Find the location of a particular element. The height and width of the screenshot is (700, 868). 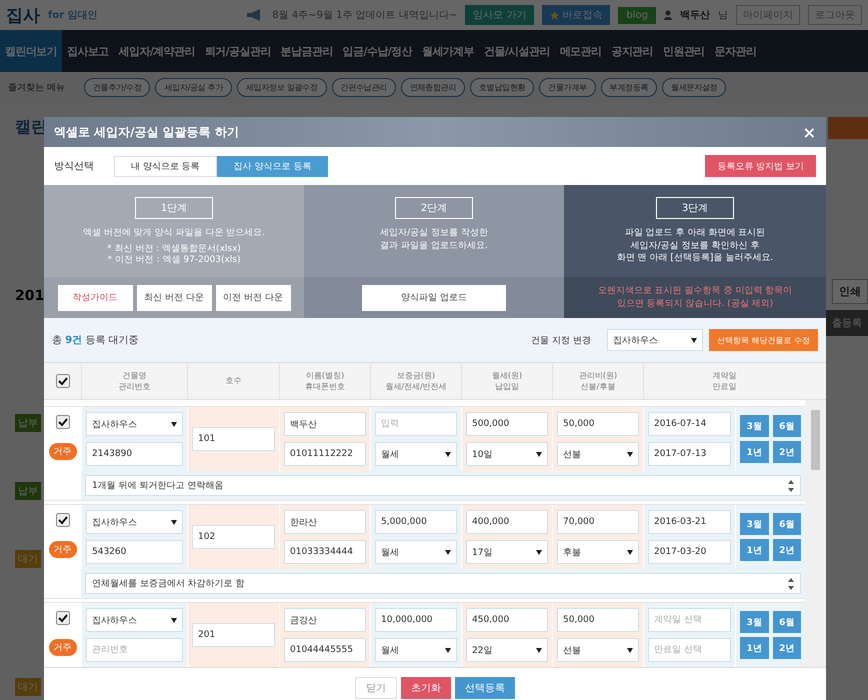

pay-day-select: 17일 is located at coordinates (507, 552).